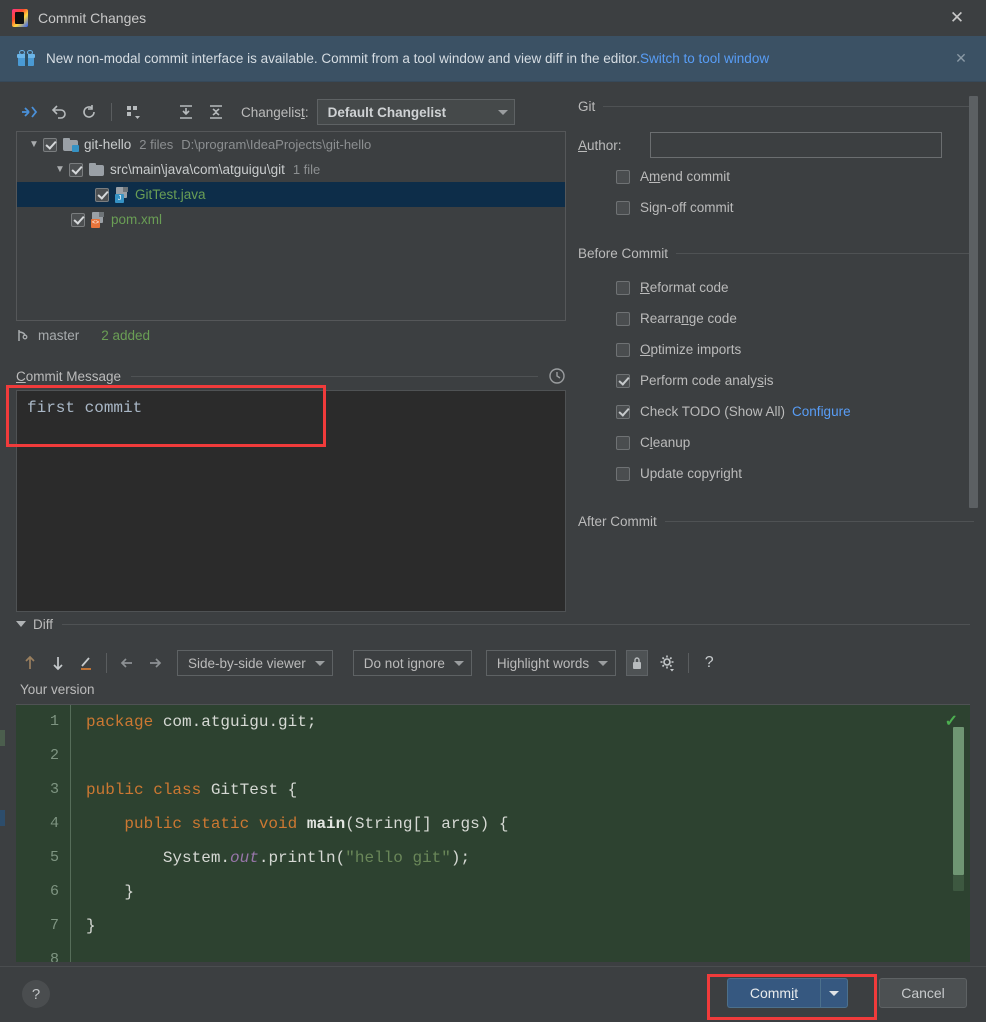 This screenshot has width=986, height=1022. What do you see at coordinates (306, 169) in the screenshot?
I see `tree-node-meta: 1 file` at bounding box center [306, 169].